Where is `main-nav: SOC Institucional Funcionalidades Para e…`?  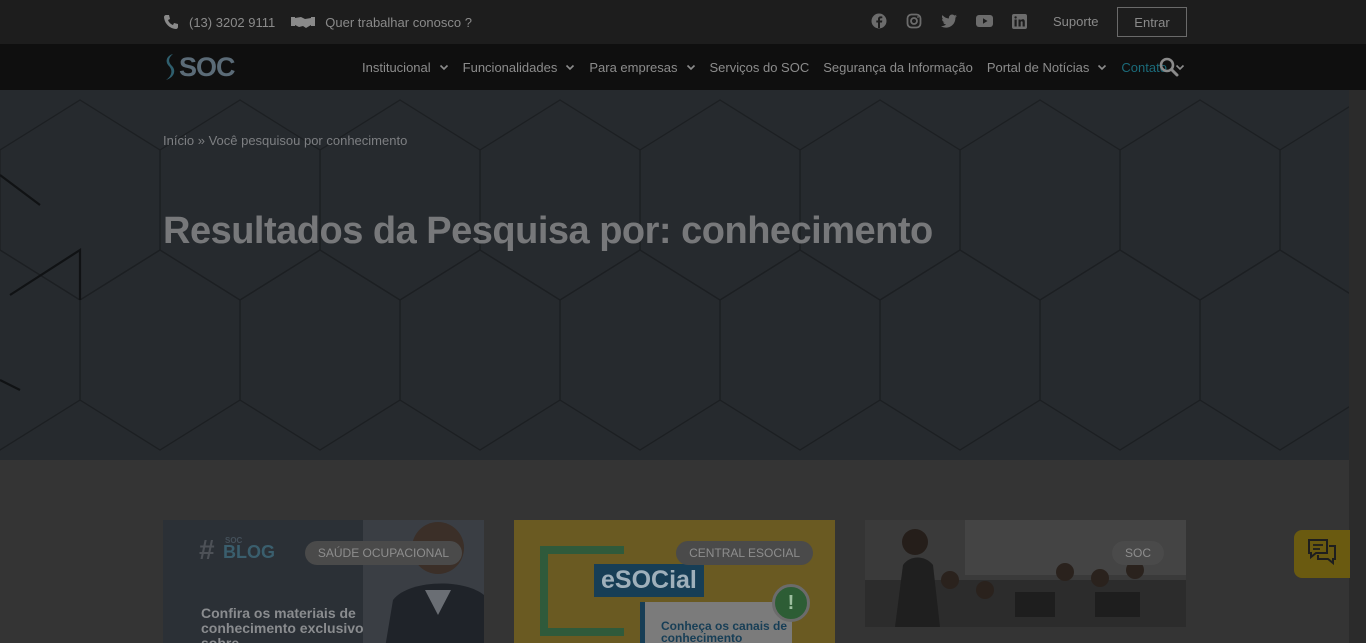
main-nav: SOC Institucional Funcionalidades Para e… is located at coordinates (683, 67).